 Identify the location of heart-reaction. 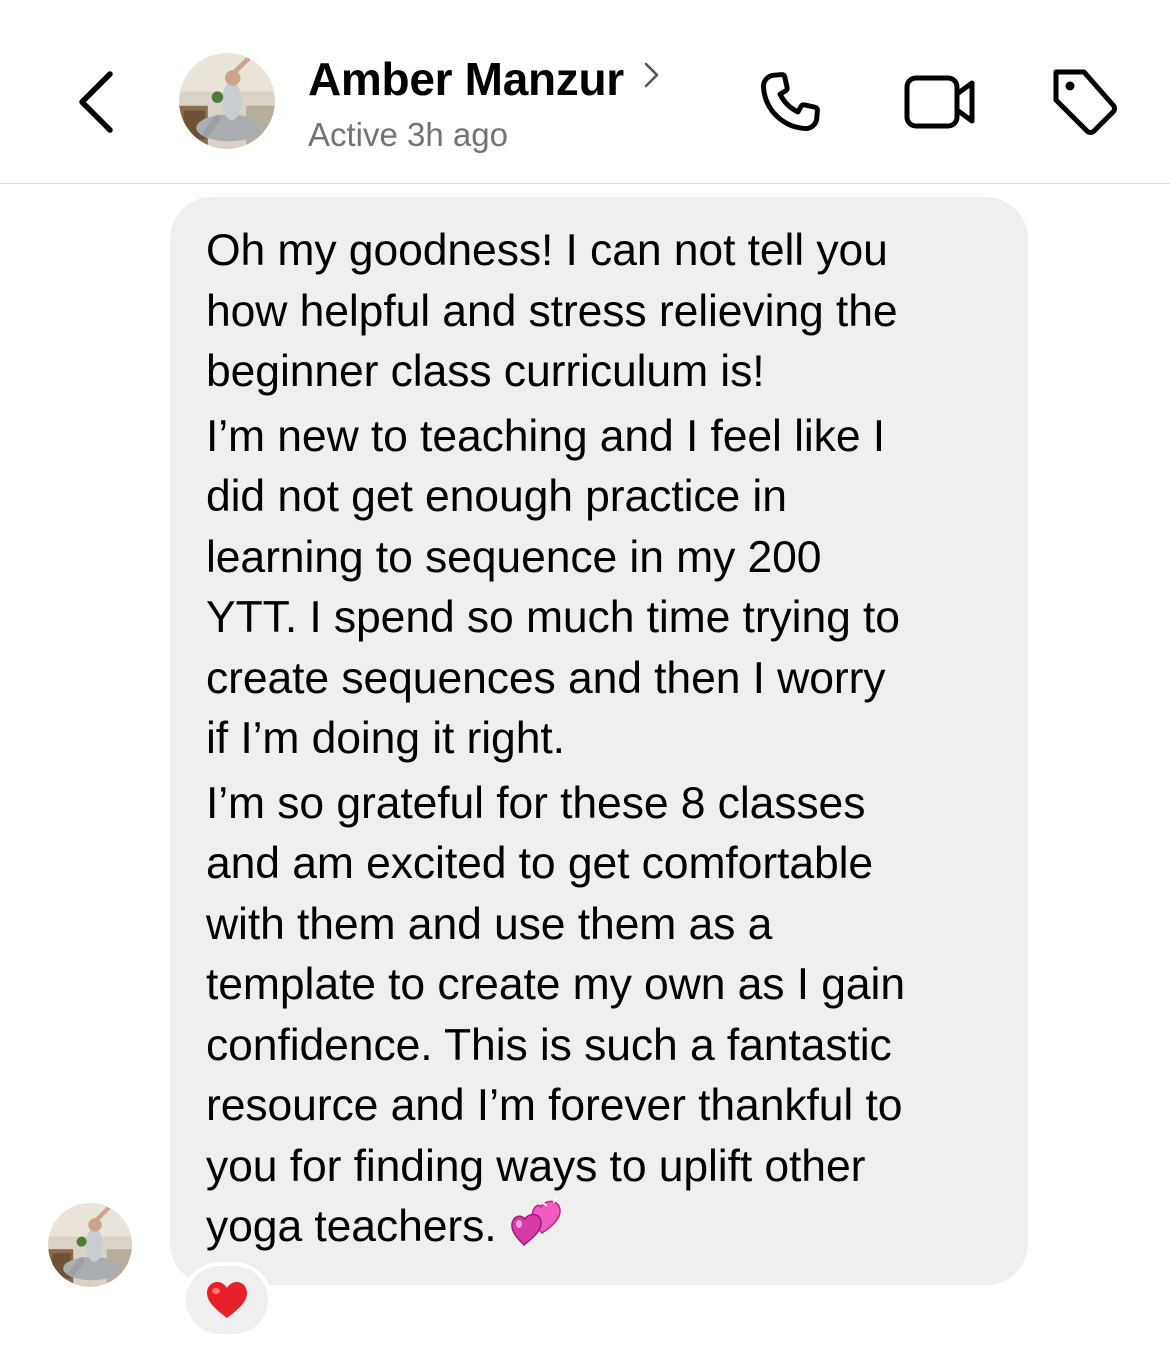
(227, 1300).